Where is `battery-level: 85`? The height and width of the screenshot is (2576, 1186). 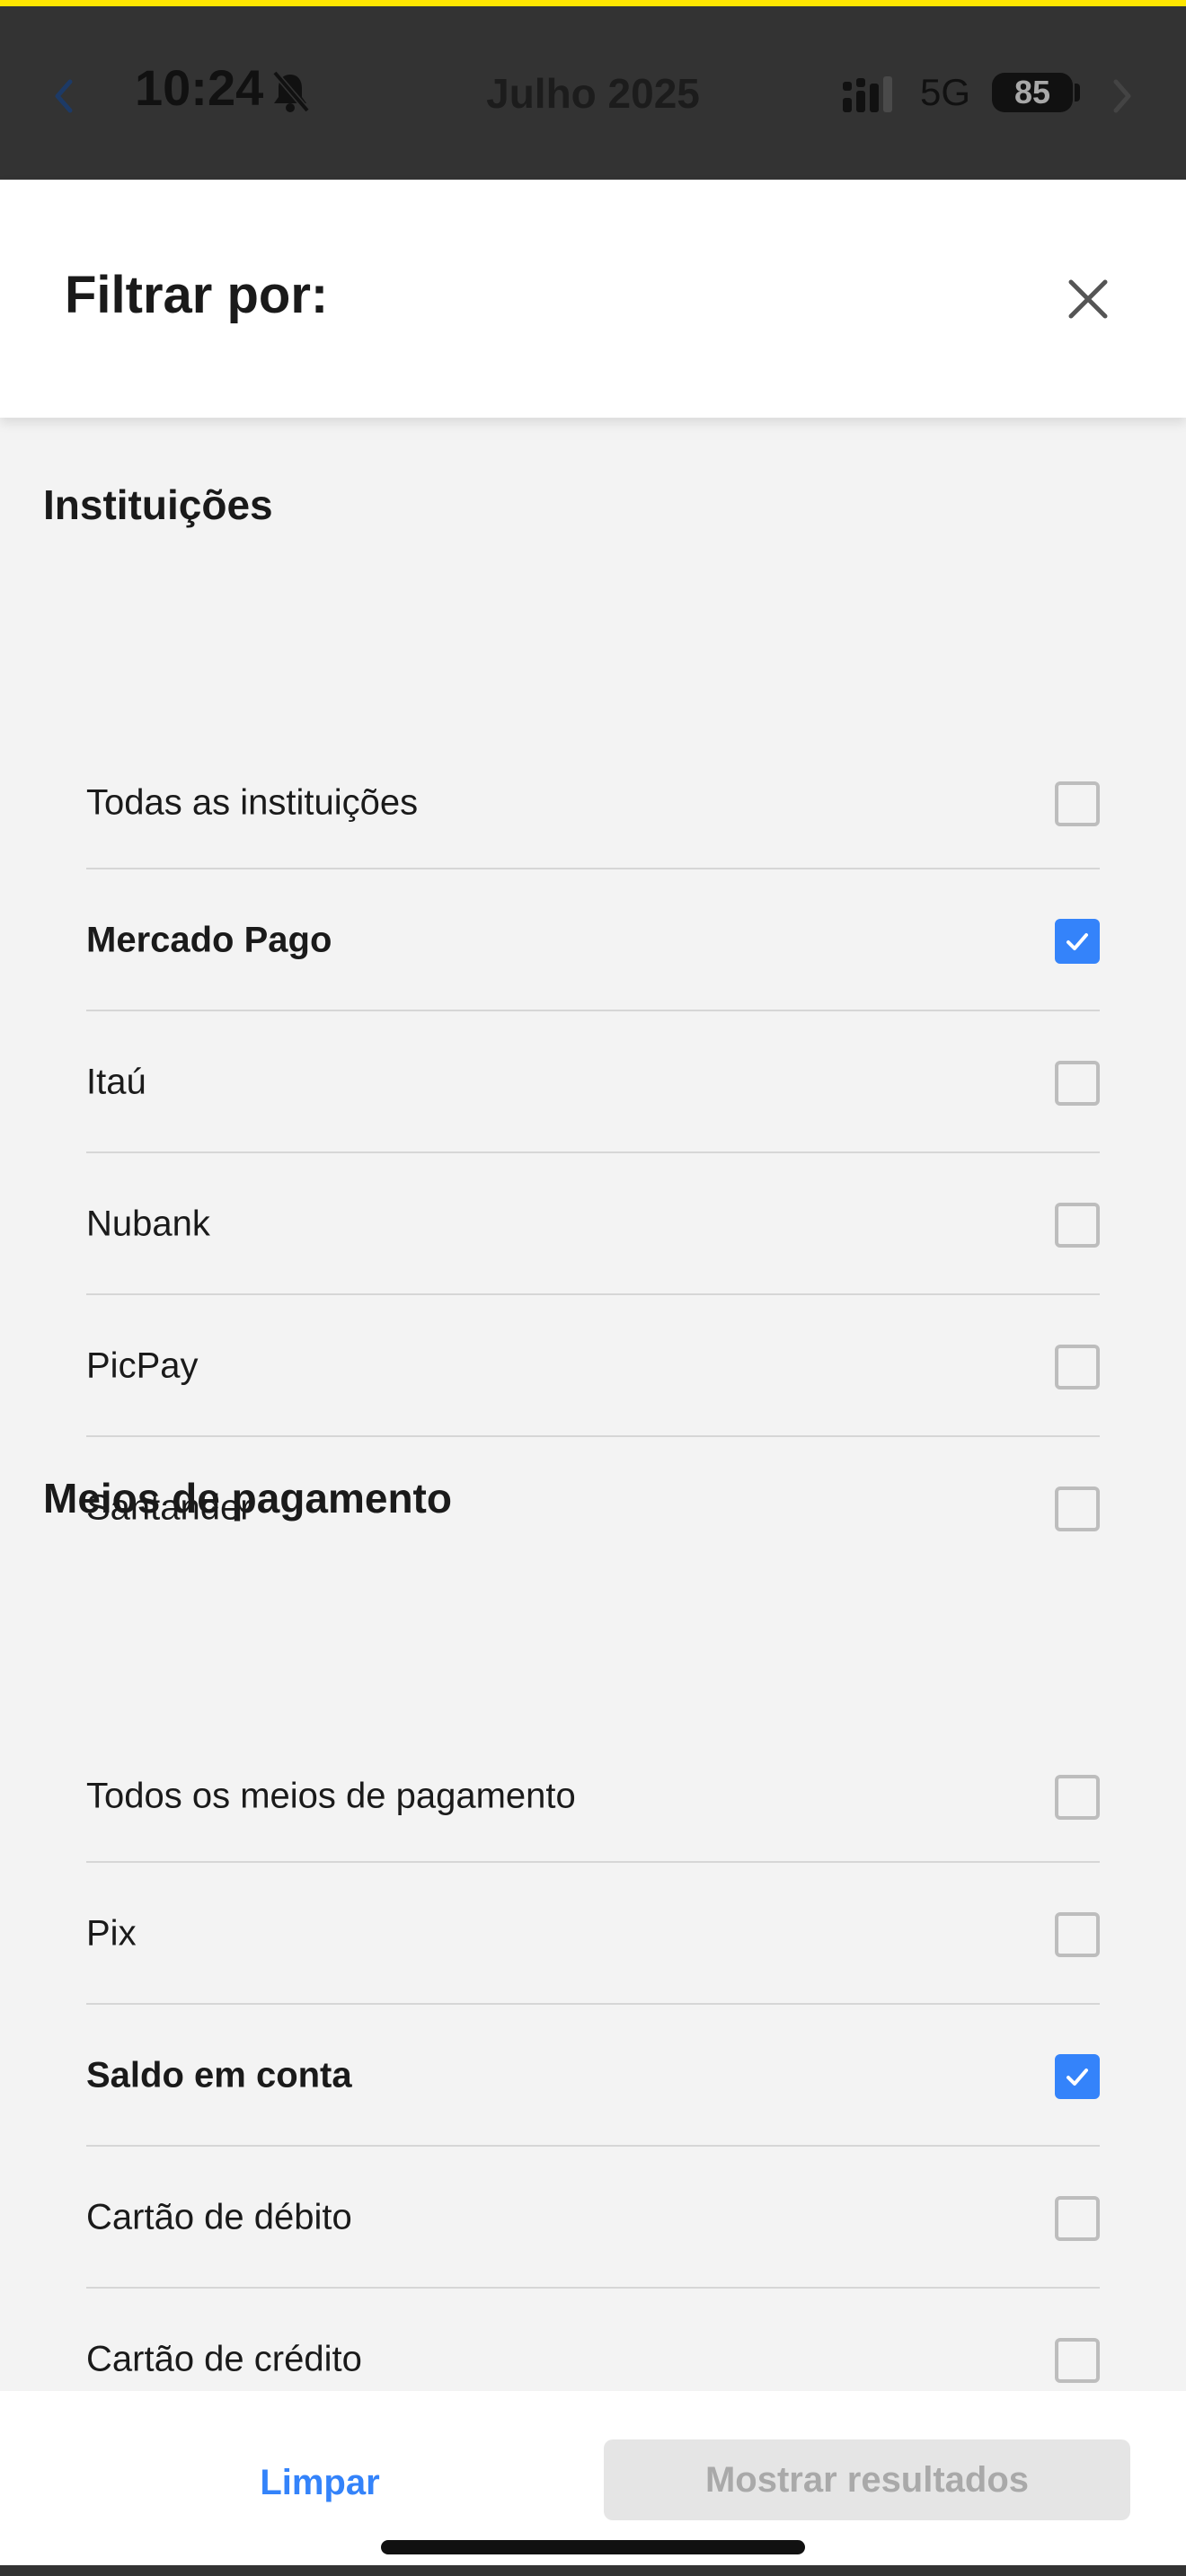
battery-level: 85 is located at coordinates (1032, 92).